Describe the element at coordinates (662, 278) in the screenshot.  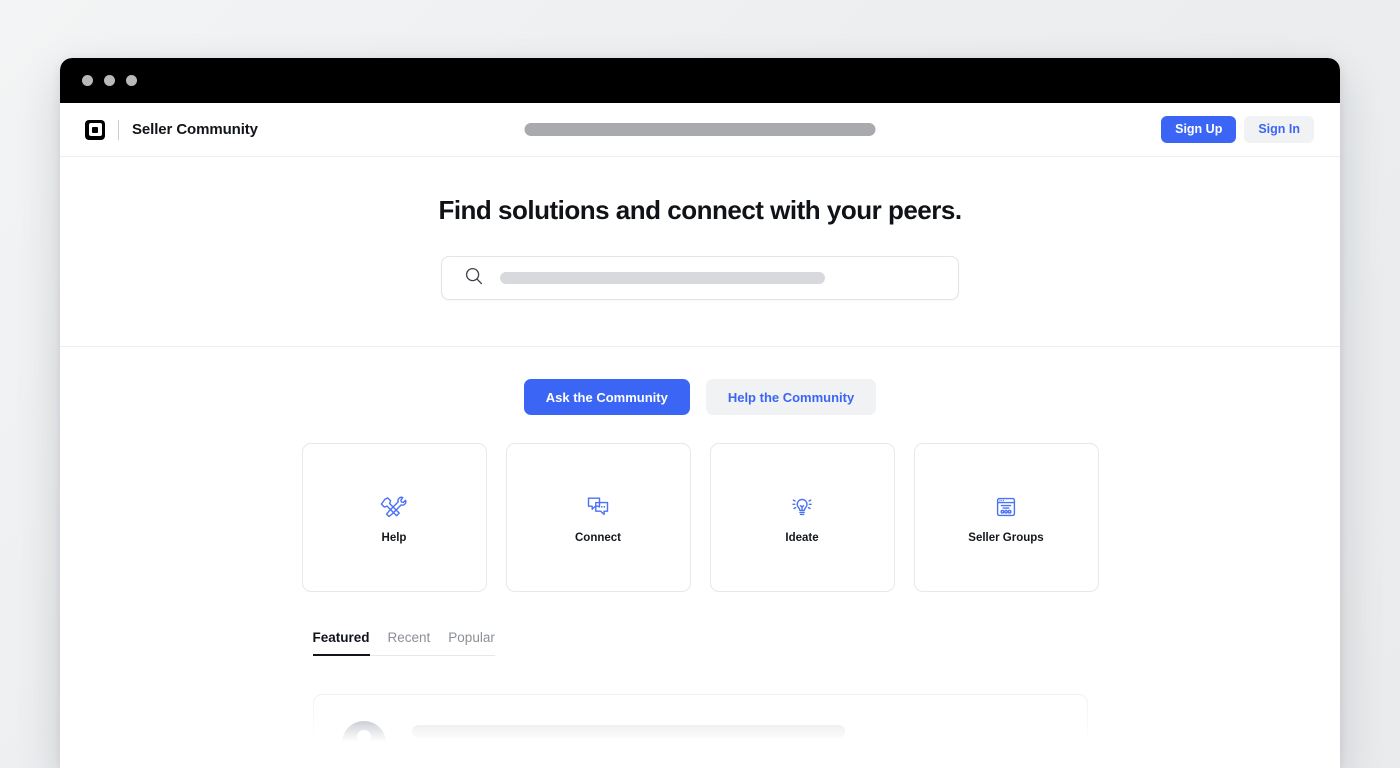
I see `search-input` at that location.